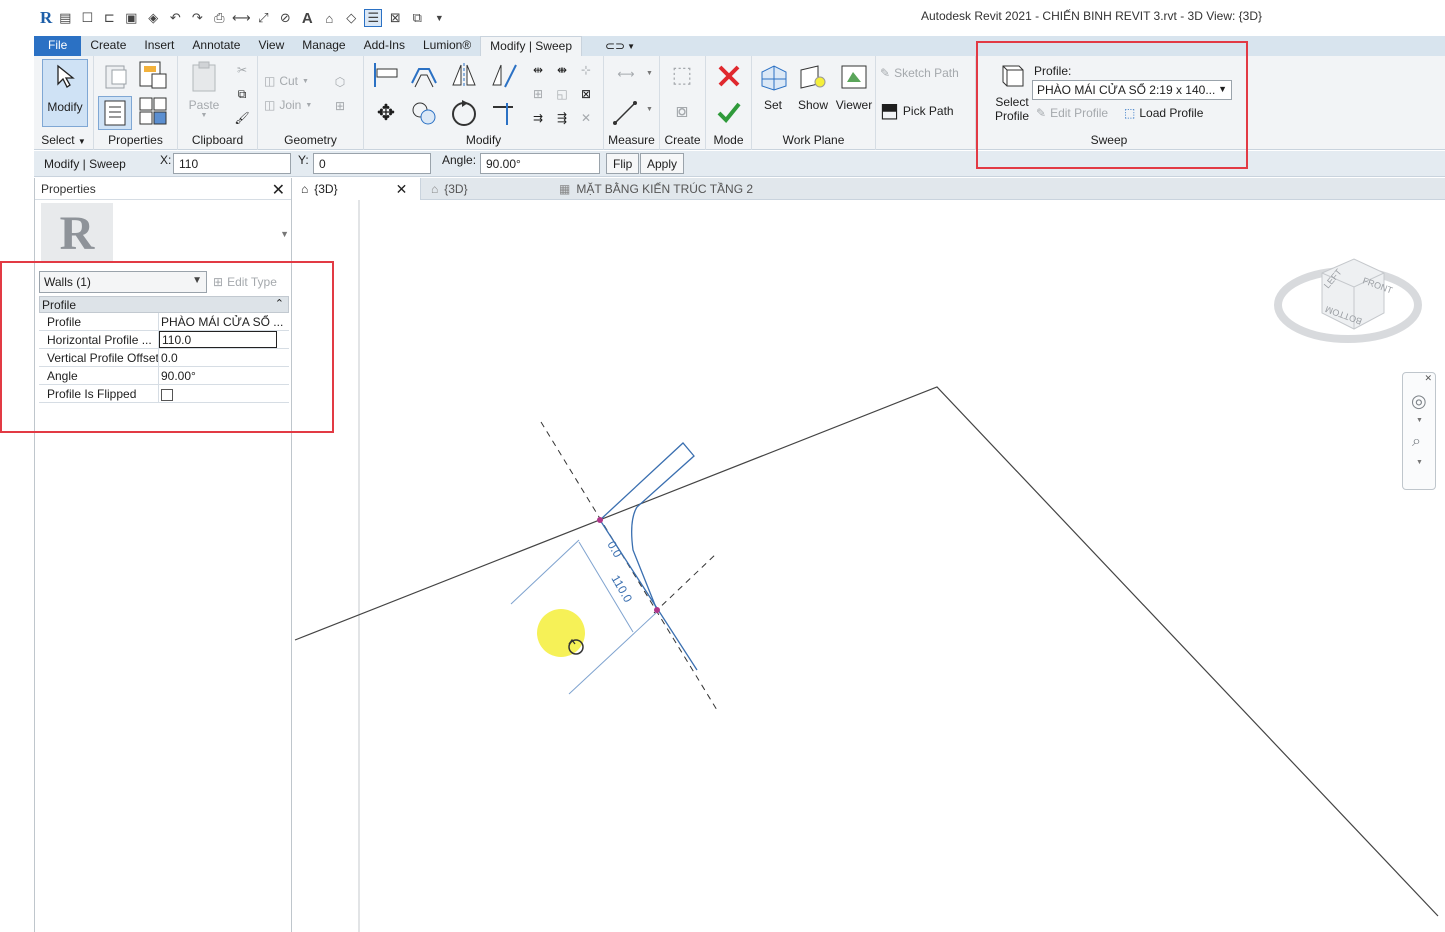  I want to click on profile-dropdown: PHÀO MÁI CỬA SỔ 2:19 x 140... ▼, so click(1132, 90).